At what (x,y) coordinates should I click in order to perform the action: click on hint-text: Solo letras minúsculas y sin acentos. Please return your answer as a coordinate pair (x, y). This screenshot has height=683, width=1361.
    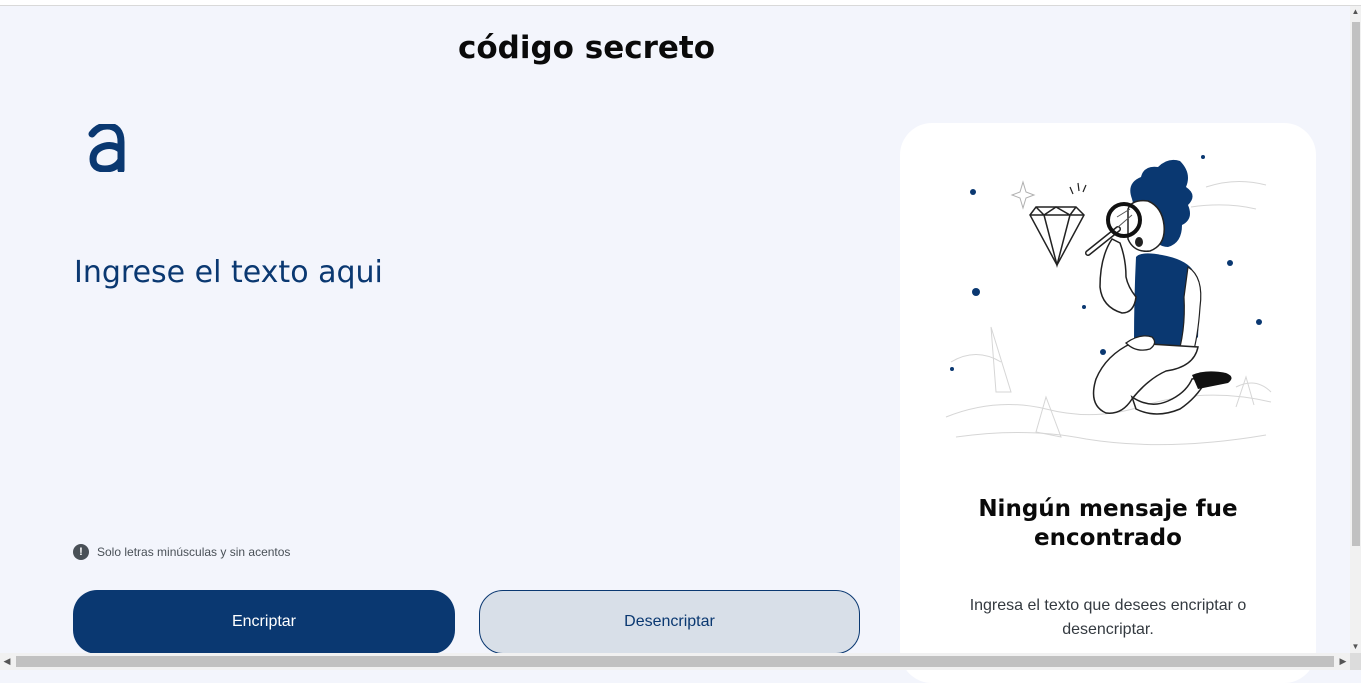
    Looking at the image, I should click on (194, 552).